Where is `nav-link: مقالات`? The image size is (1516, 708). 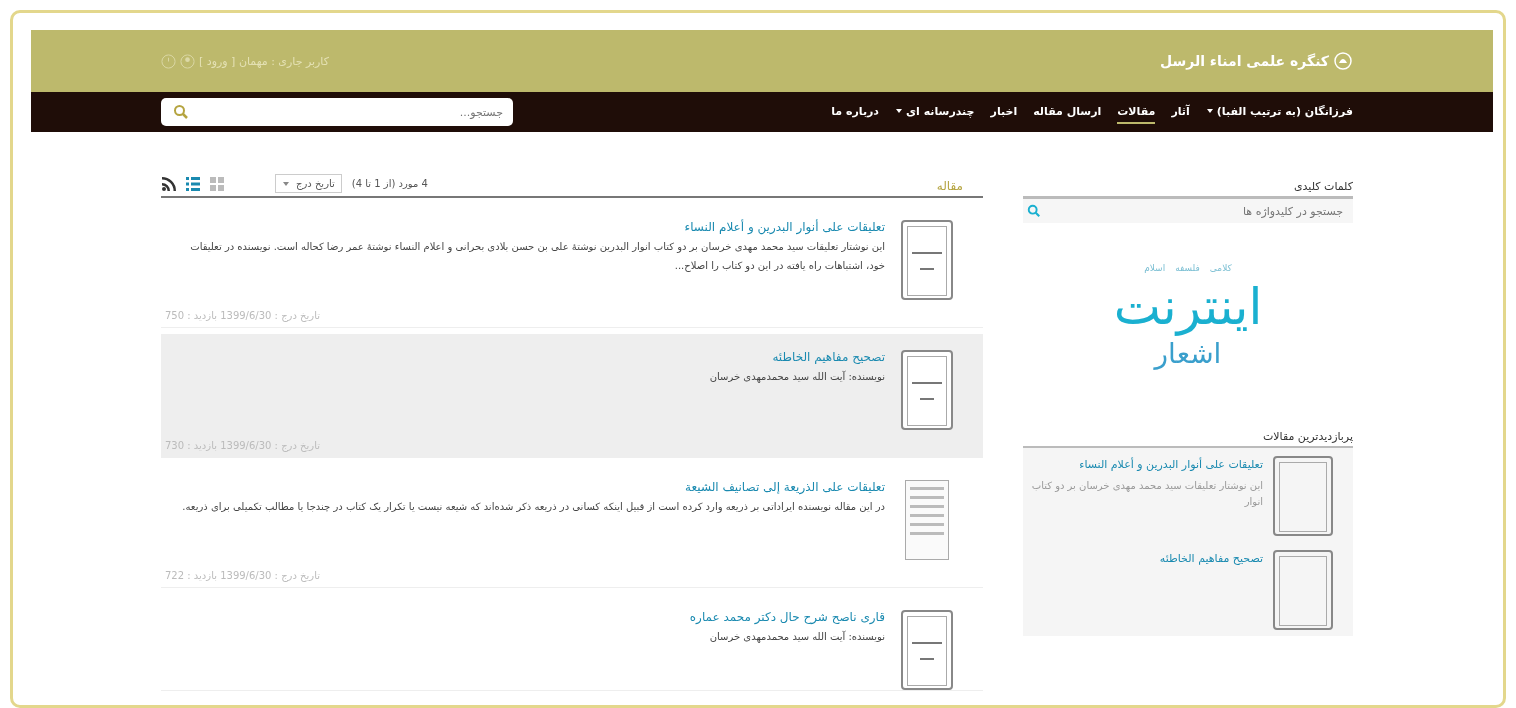
nav-link: مقالات is located at coordinates (1136, 112).